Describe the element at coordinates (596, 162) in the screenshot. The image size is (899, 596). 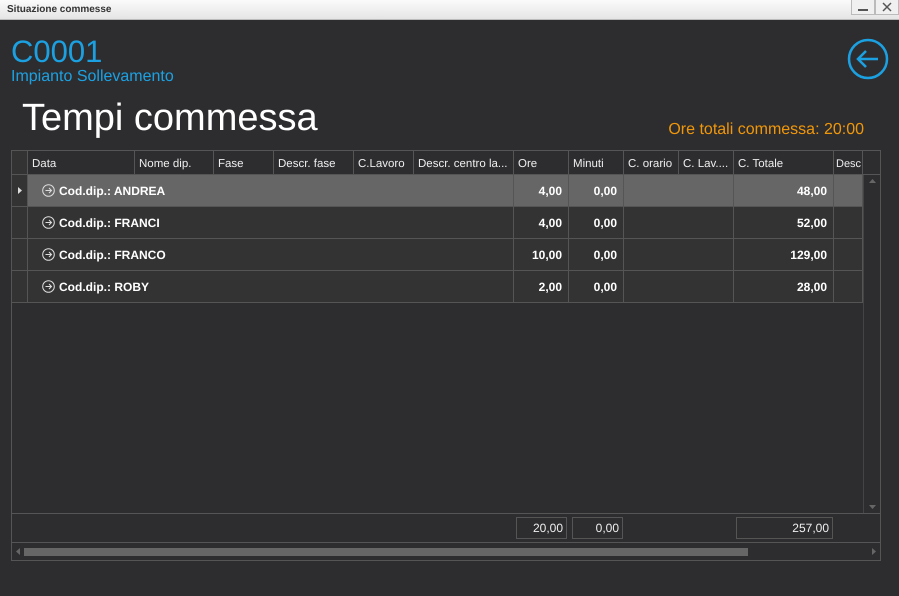
I see `column-header: Minuti` at that location.